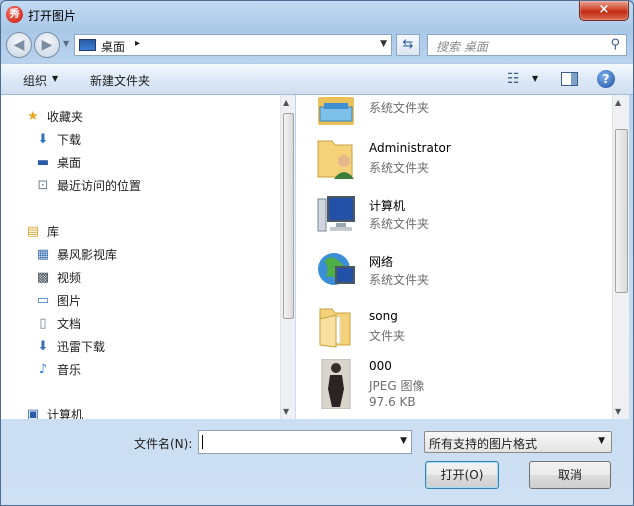 The image size is (634, 506). What do you see at coordinates (81, 347) in the screenshot?
I see `sidebar-item-label: 迅雷下载` at bounding box center [81, 347].